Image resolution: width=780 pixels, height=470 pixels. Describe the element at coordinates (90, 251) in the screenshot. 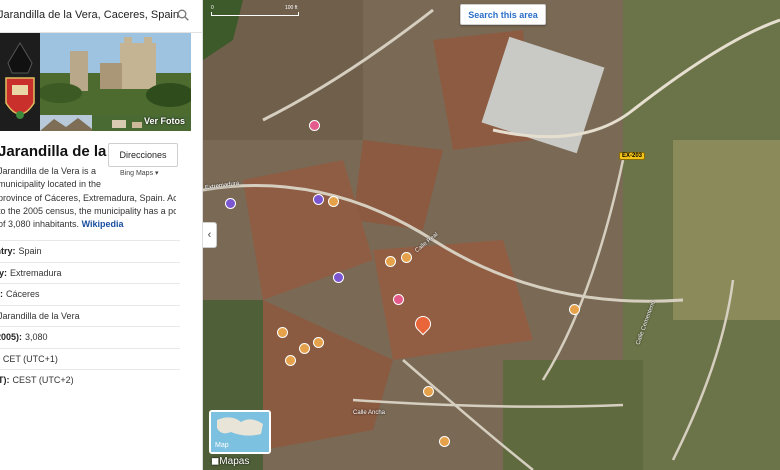

I see `fact-country: Country:Spain` at that location.